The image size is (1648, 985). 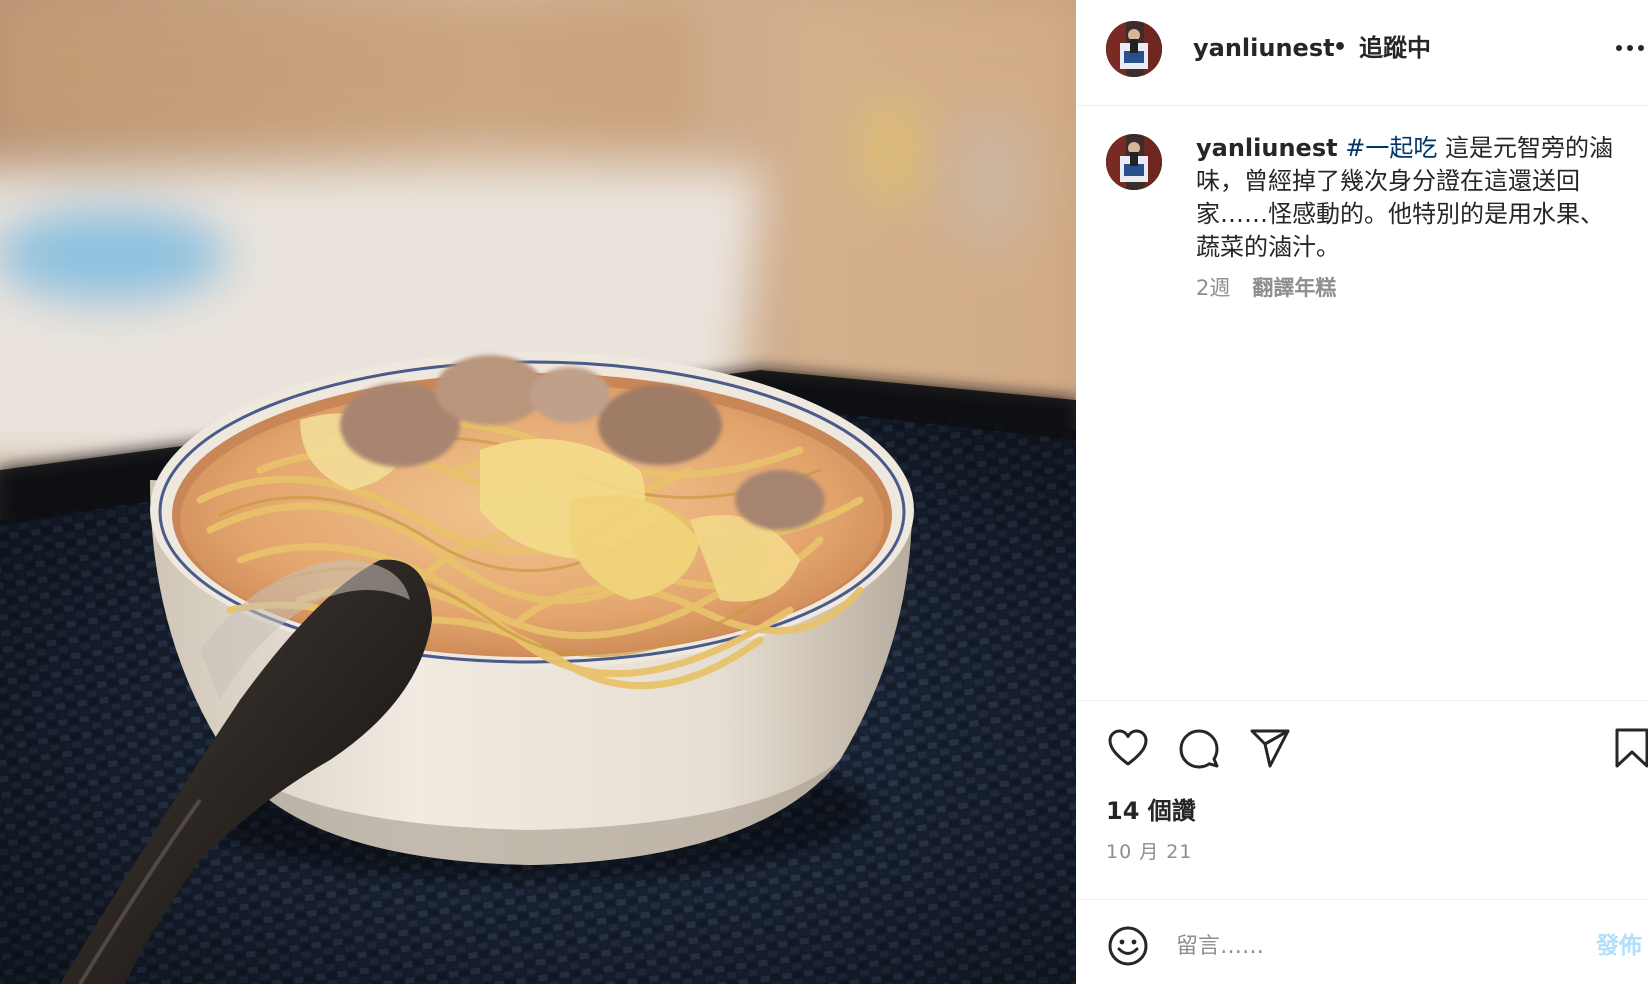 What do you see at coordinates (1630, 48) in the screenshot?
I see `more-options-icon` at bounding box center [1630, 48].